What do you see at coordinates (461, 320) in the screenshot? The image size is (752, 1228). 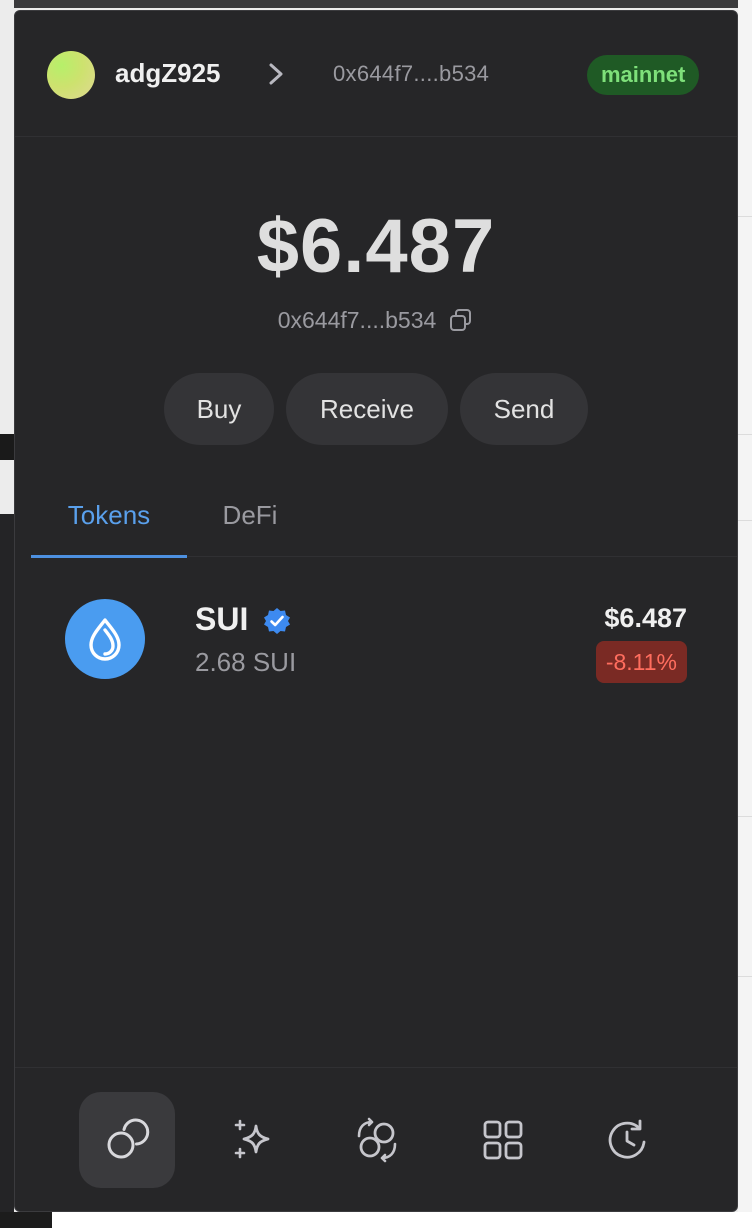 I see `copy-icon` at bounding box center [461, 320].